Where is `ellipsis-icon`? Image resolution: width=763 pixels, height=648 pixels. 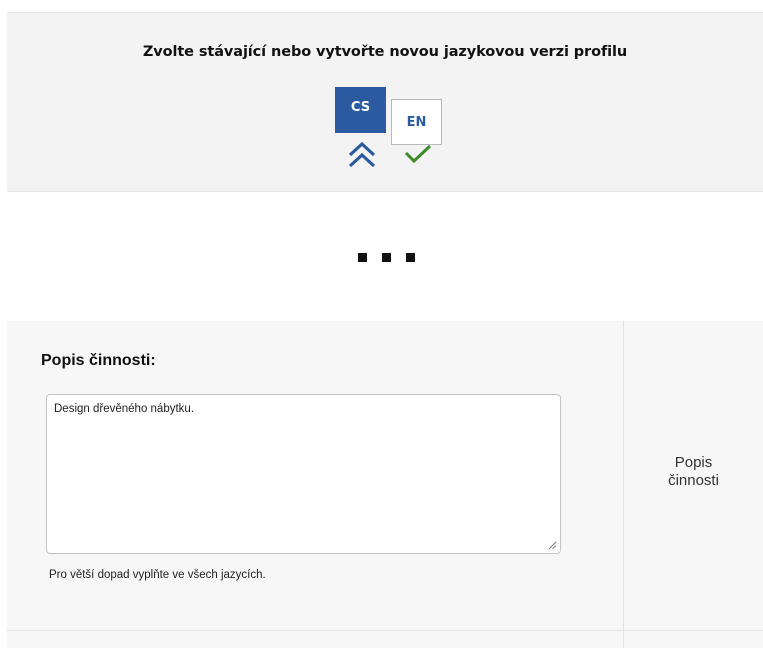
ellipsis-icon is located at coordinates (386, 257).